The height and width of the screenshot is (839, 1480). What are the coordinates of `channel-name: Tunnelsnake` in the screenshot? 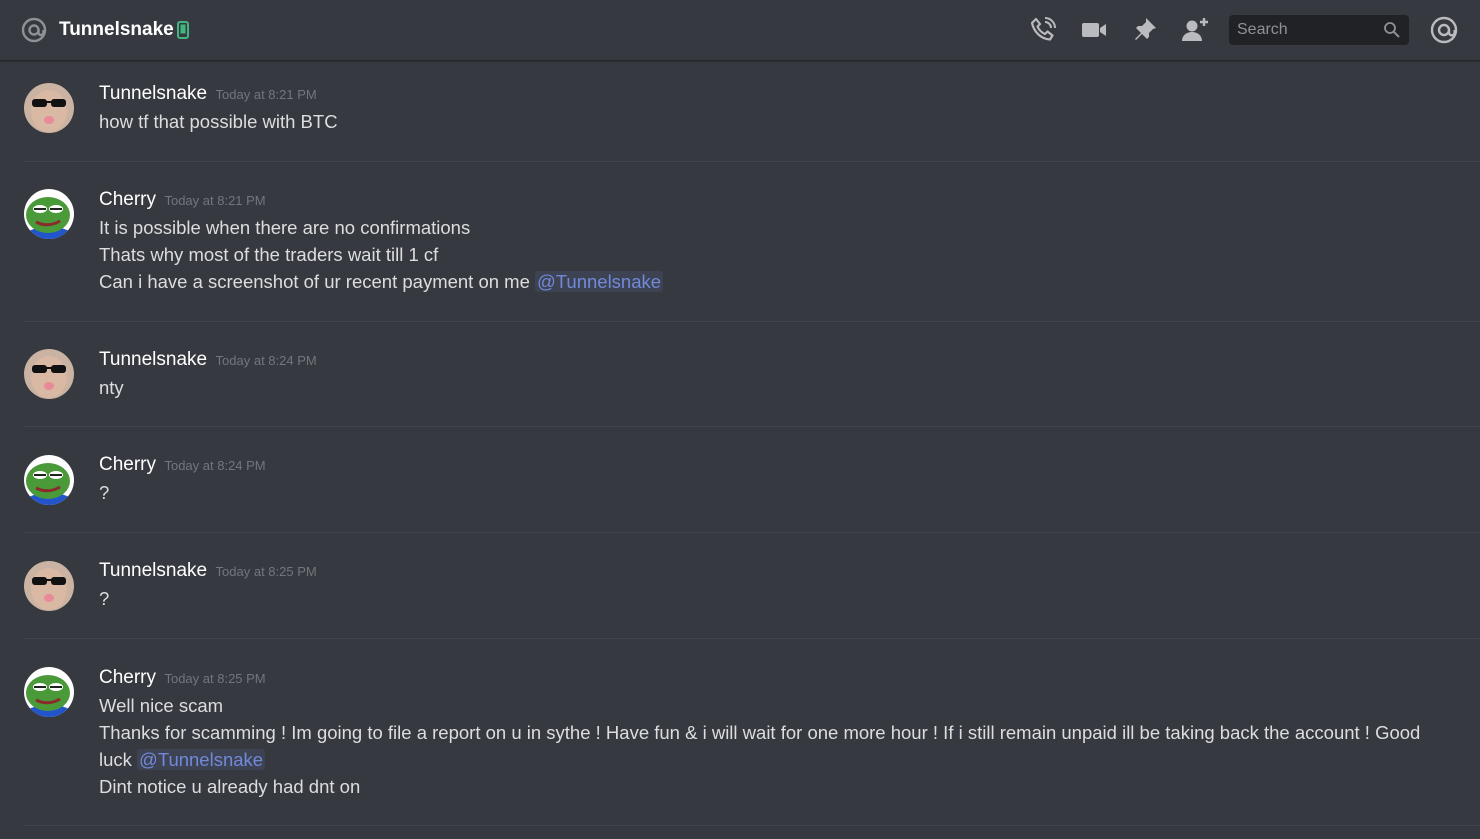 It's located at (116, 29).